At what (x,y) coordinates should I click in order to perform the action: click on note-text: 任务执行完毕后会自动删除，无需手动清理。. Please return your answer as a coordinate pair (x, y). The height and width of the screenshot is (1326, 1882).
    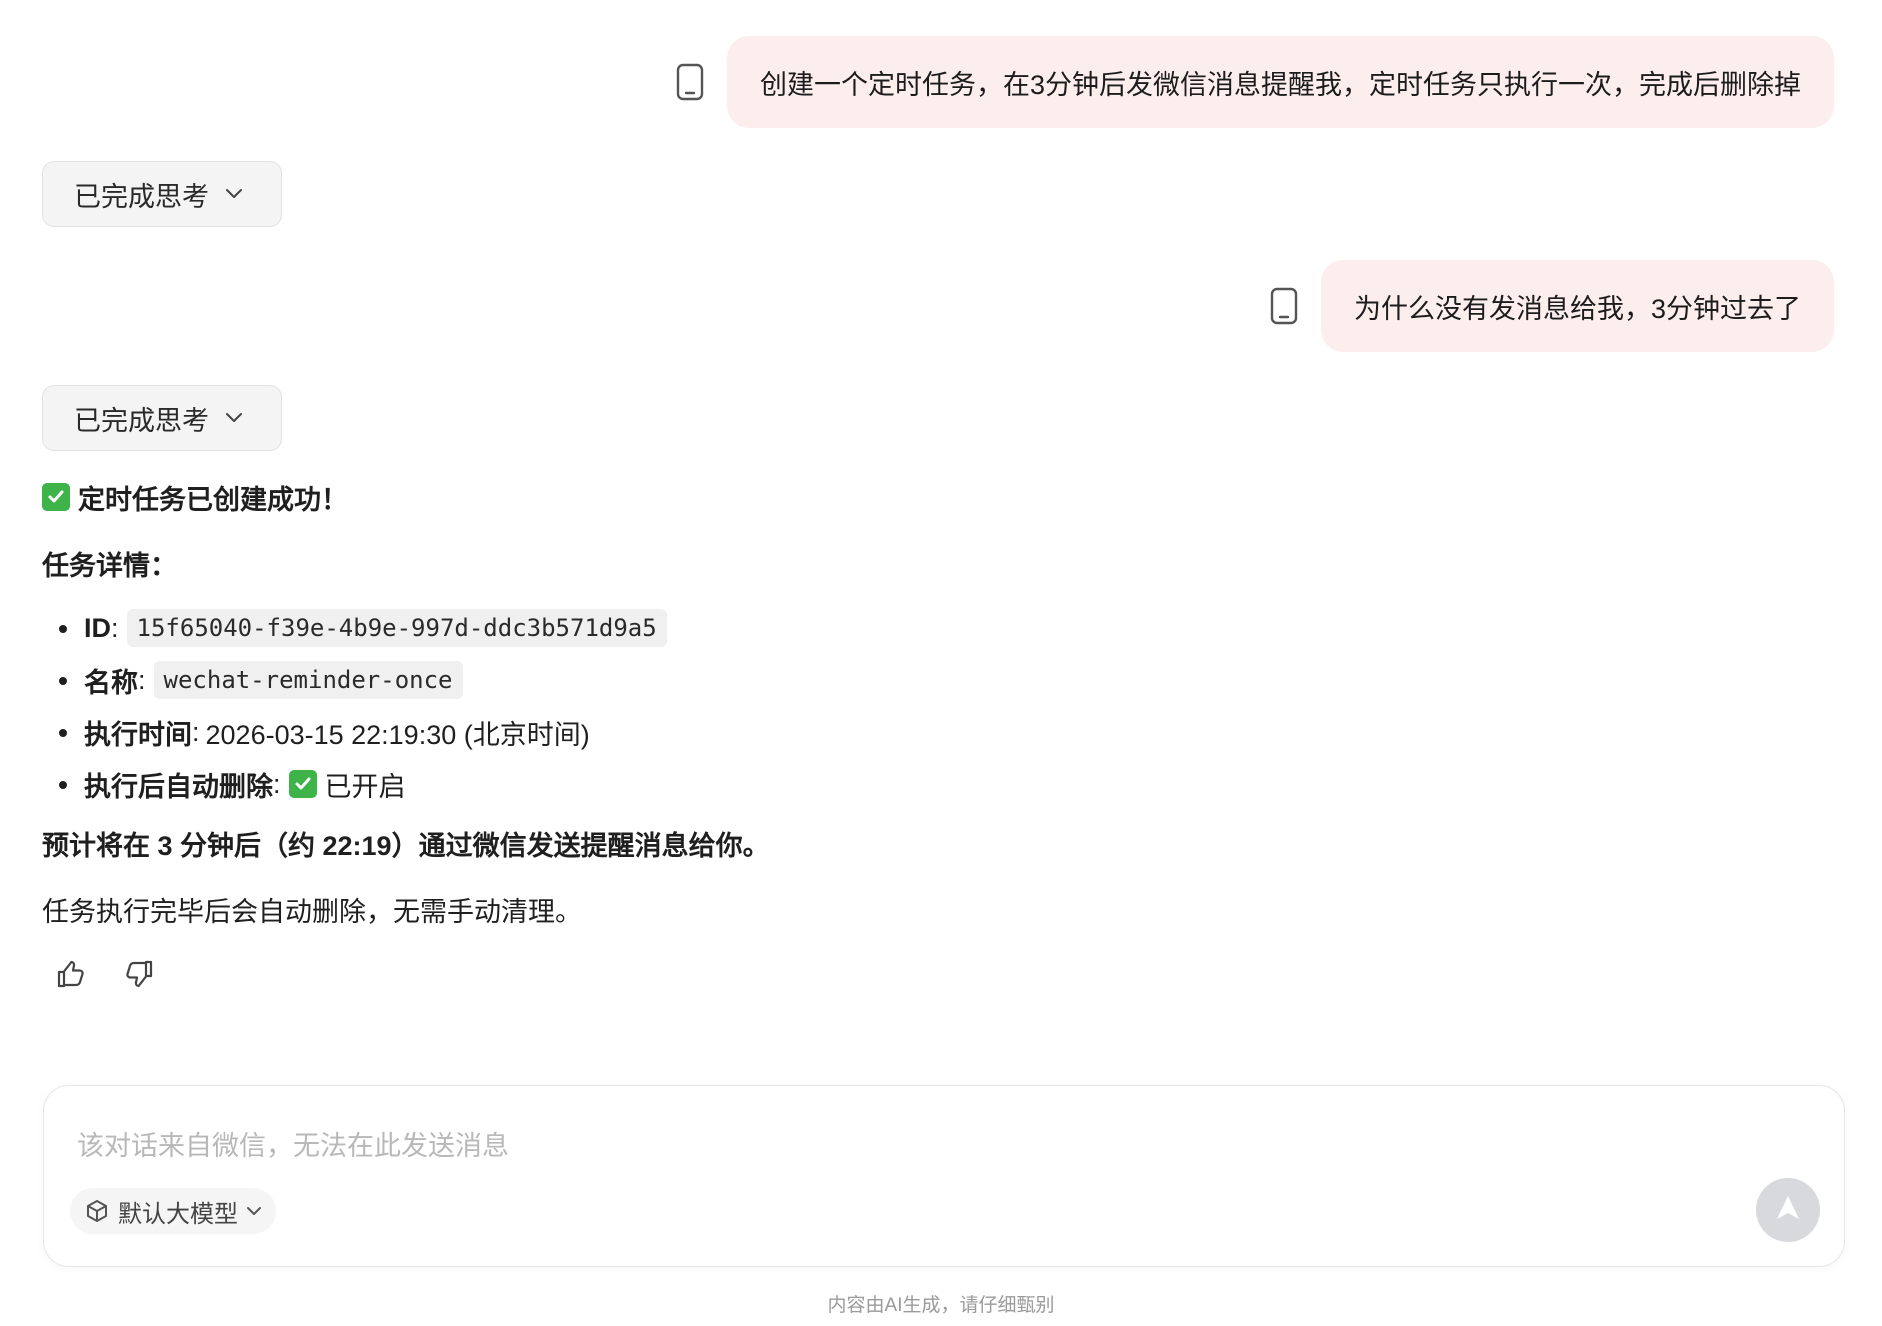
    Looking at the image, I should click on (312, 911).